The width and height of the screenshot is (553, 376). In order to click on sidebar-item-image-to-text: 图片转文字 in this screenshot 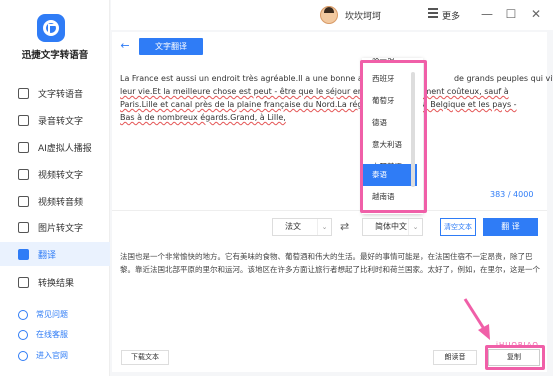, I will do `click(55, 227)`.